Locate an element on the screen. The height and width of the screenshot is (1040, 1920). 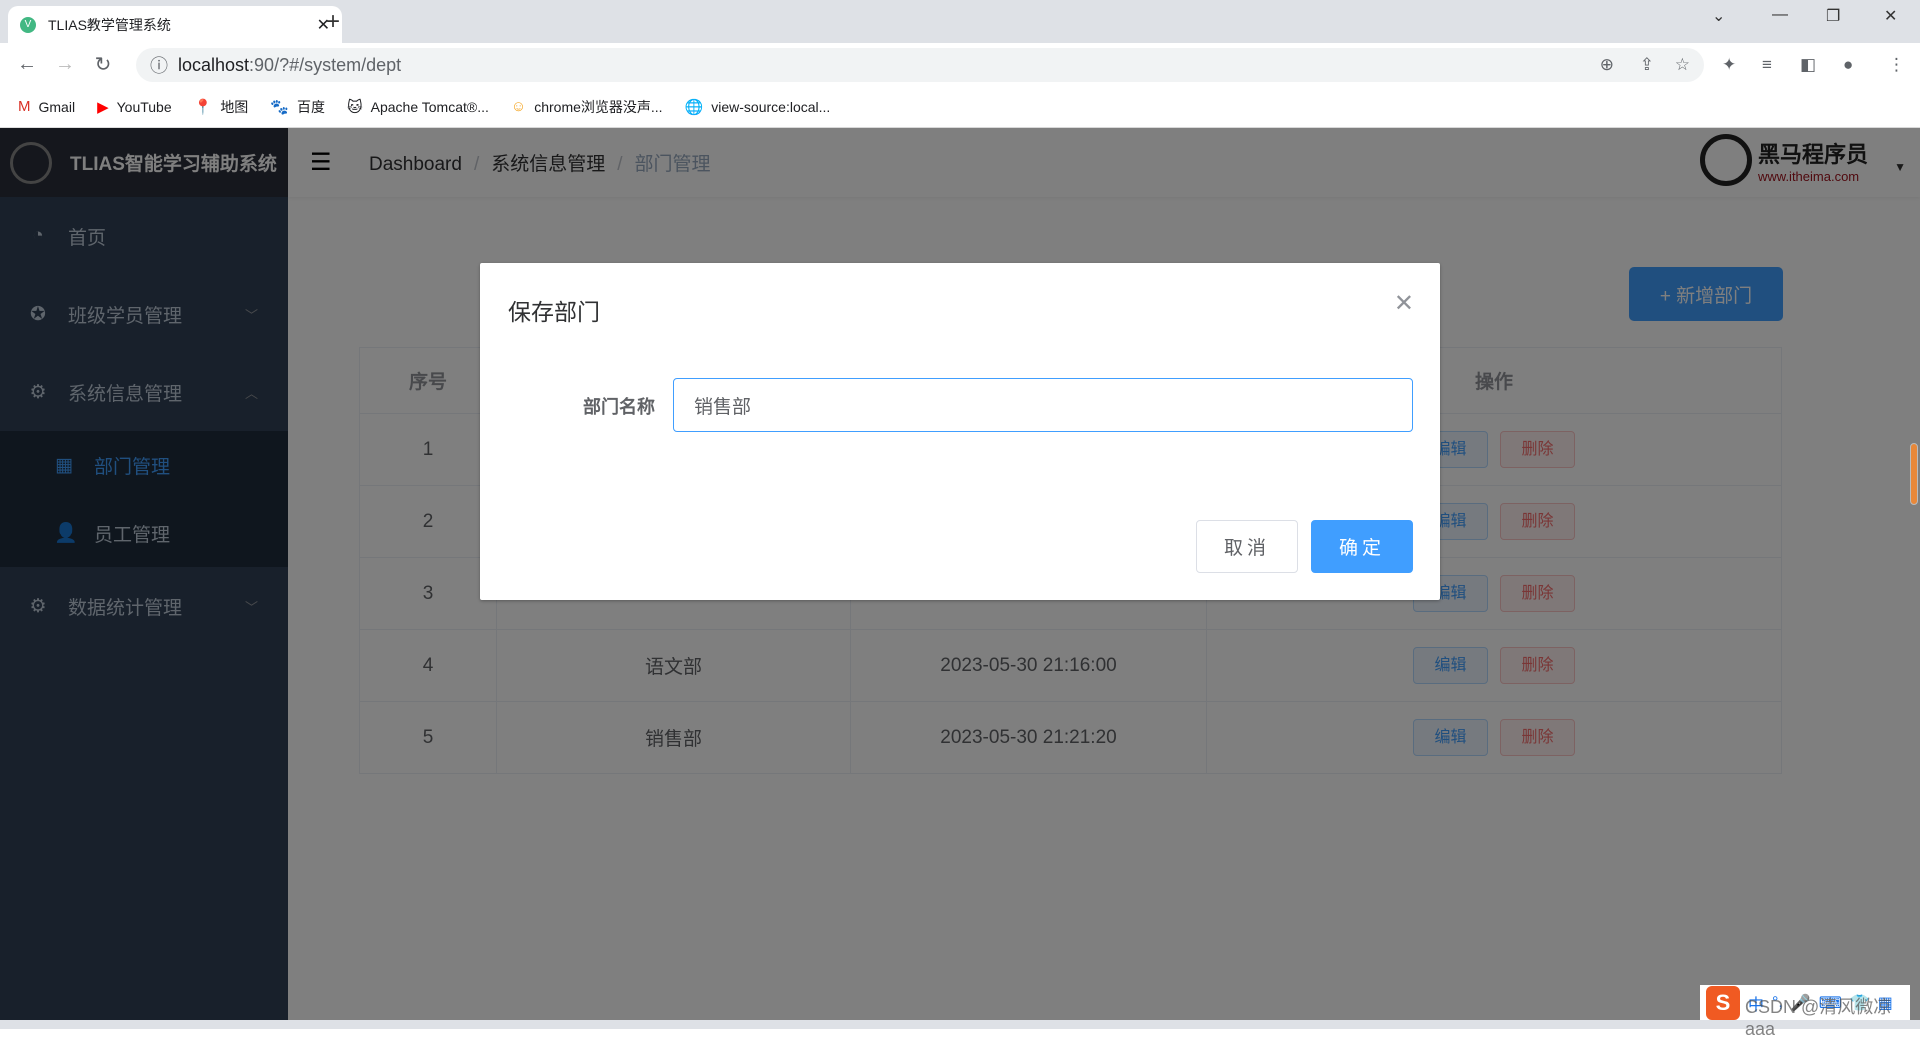
dept-name-input is located at coordinates (1043, 405).